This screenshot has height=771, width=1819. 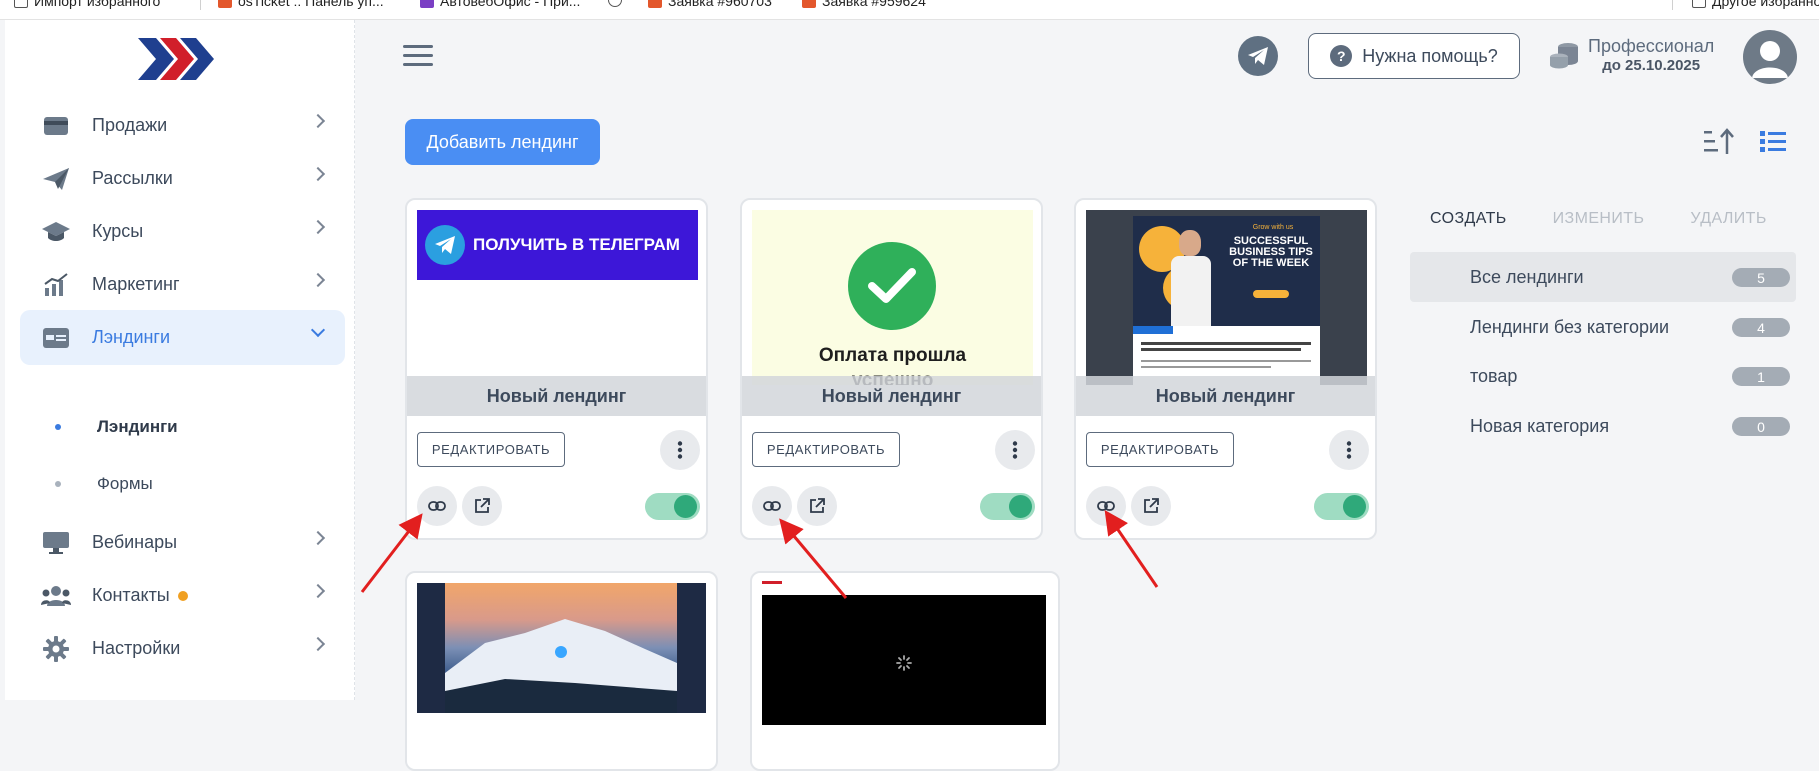 I want to click on plan-name: Профессионал, so click(x=1651, y=46).